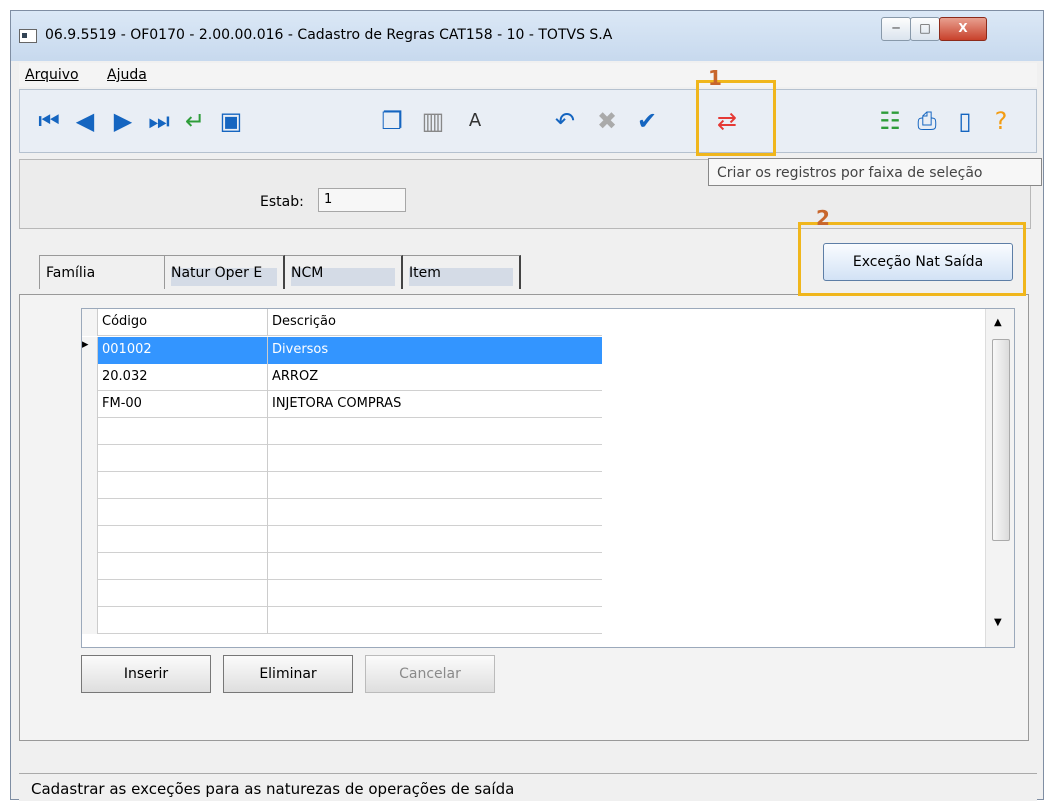 Image resolution: width=1049 pixels, height=807 pixels. I want to click on column-header-description: Descrição, so click(435, 322).